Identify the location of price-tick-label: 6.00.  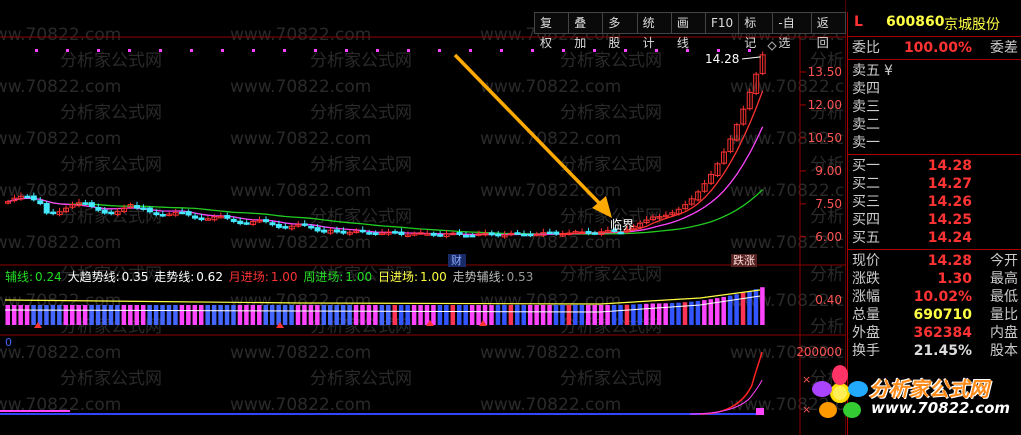
(828, 237).